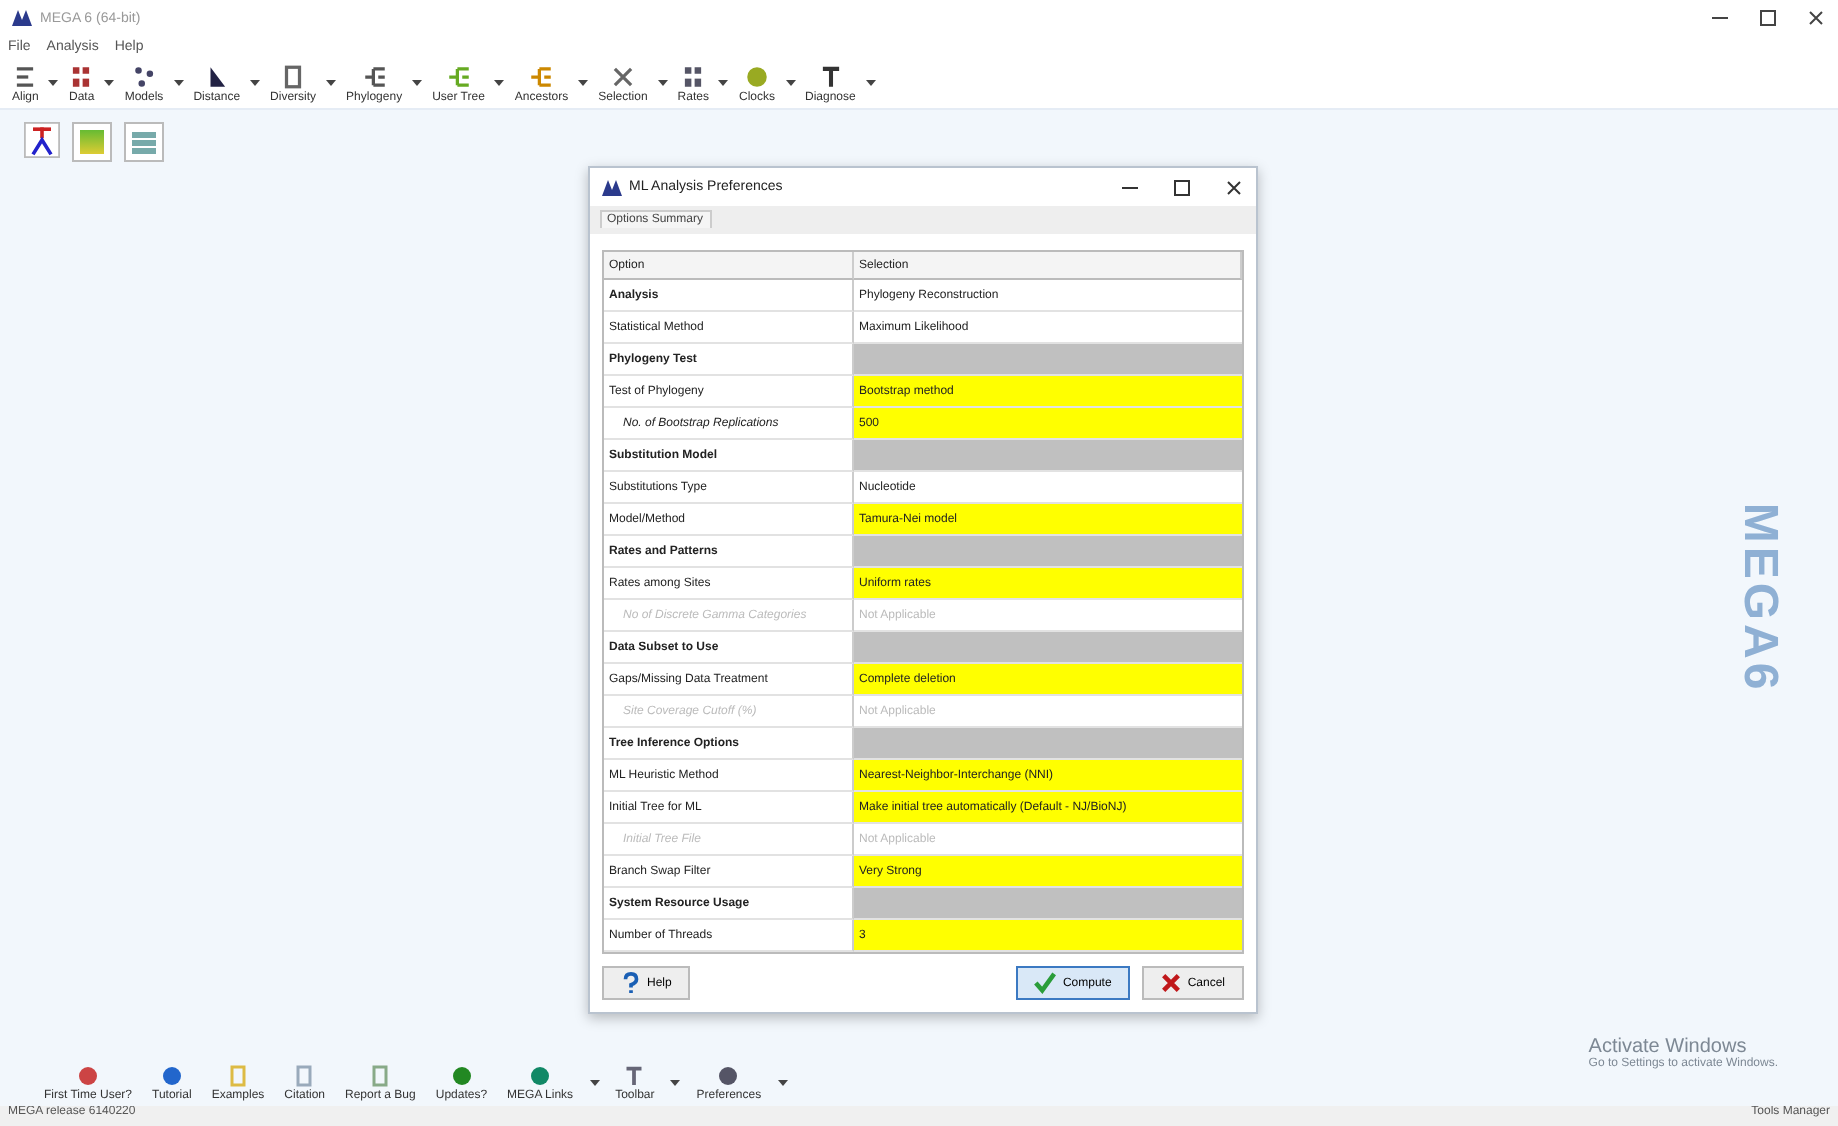  Describe the element at coordinates (1045, 983) in the screenshot. I see `check-icon` at that location.